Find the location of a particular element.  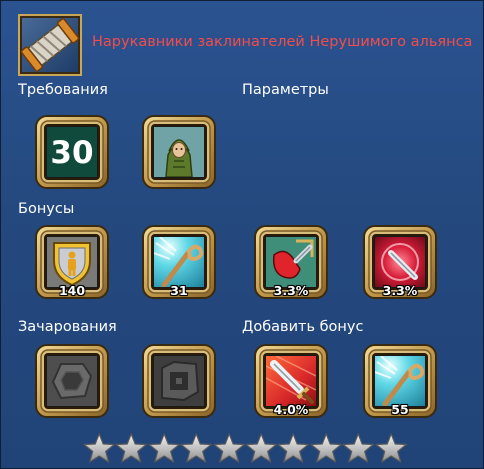

class-requirement-slot is located at coordinates (179, 152).